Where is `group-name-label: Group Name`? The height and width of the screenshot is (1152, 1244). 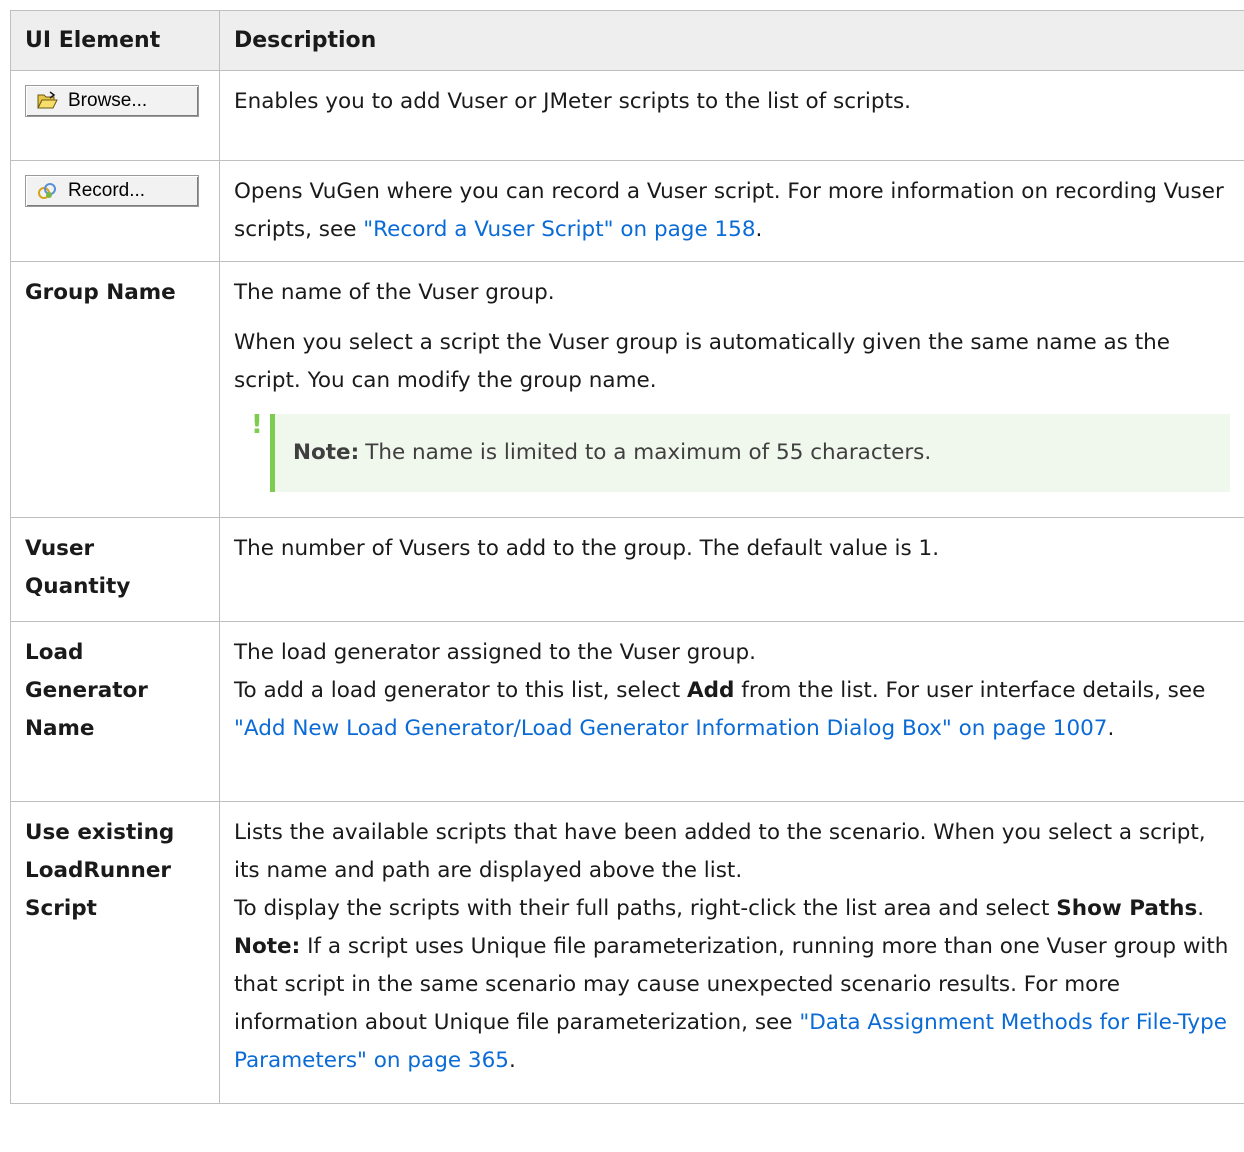 group-name-label: Group Name is located at coordinates (115, 389).